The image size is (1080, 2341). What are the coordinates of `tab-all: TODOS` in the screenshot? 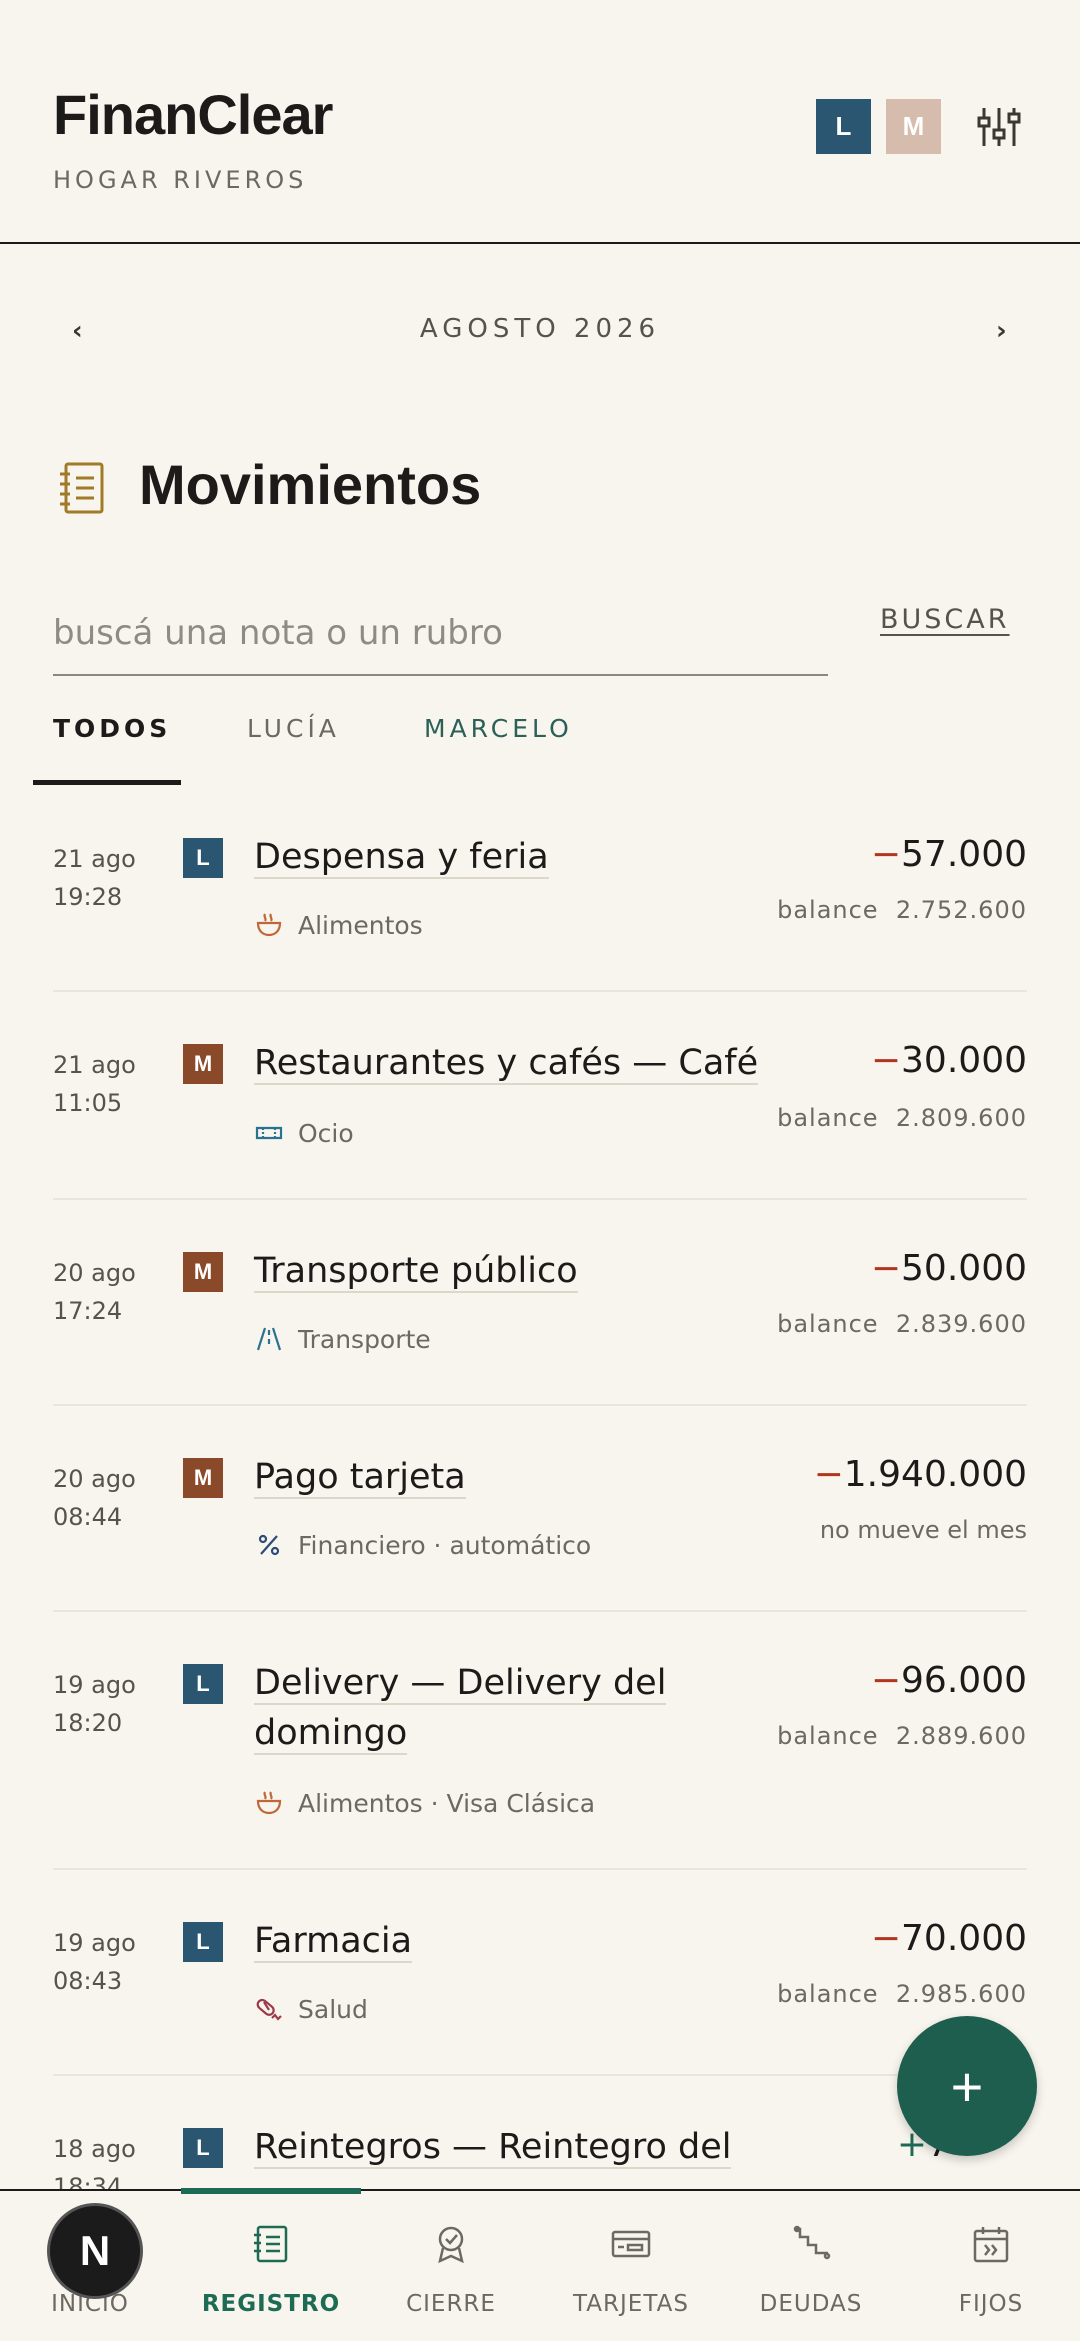 It's located at (112, 728).